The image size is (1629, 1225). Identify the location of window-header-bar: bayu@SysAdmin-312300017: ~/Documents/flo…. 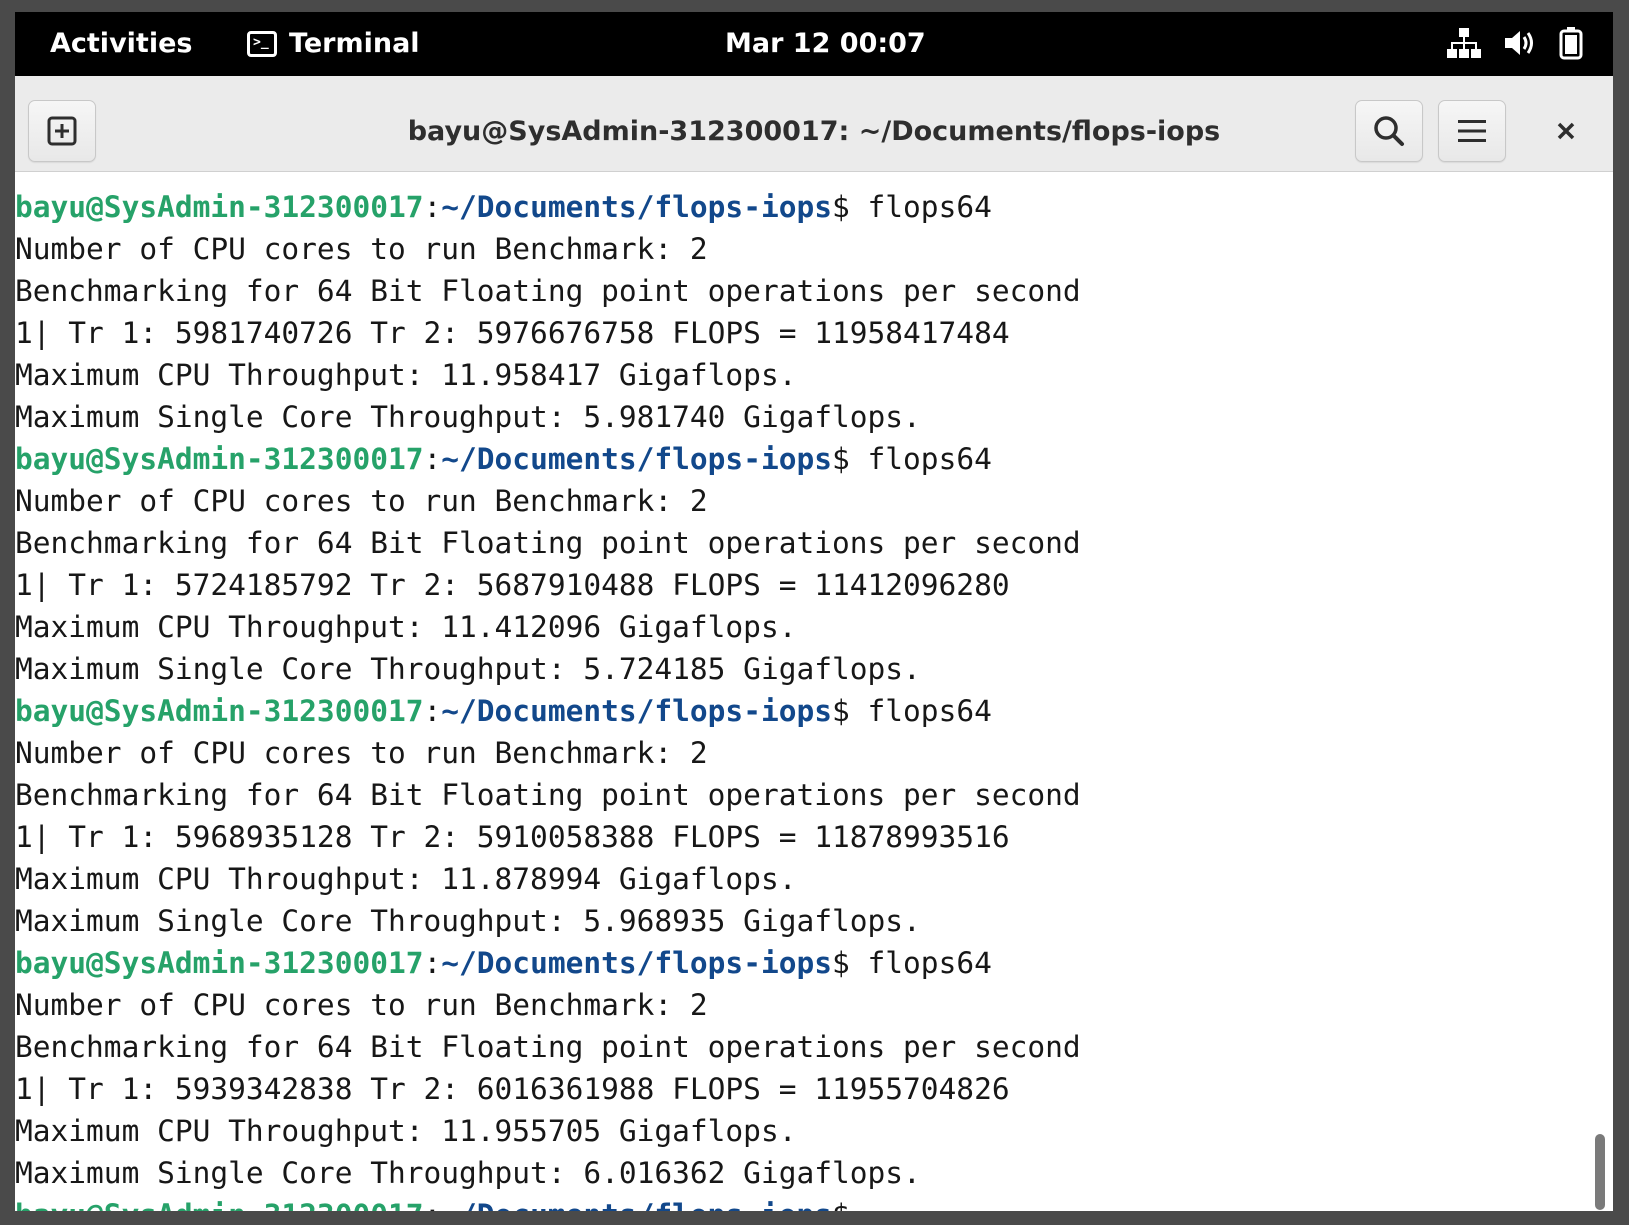
(814, 124).